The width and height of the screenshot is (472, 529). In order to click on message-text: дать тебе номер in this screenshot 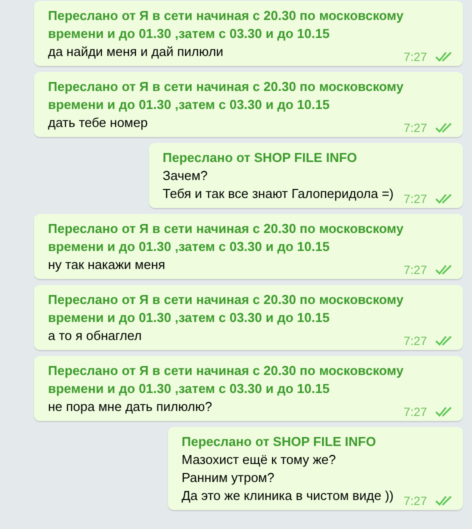, I will do `click(98, 123)`.